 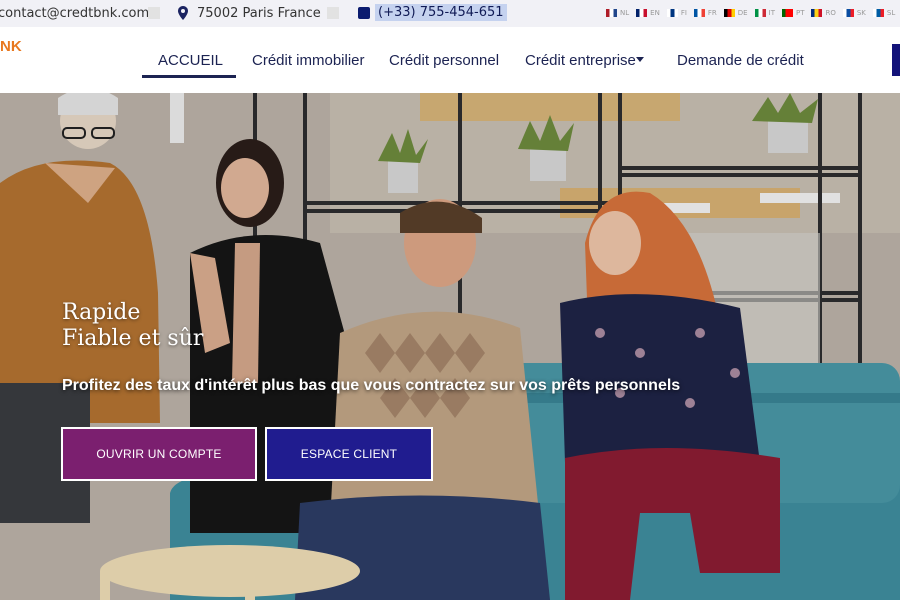 What do you see at coordinates (742, 13) in the screenshot?
I see `language-code: DE` at bounding box center [742, 13].